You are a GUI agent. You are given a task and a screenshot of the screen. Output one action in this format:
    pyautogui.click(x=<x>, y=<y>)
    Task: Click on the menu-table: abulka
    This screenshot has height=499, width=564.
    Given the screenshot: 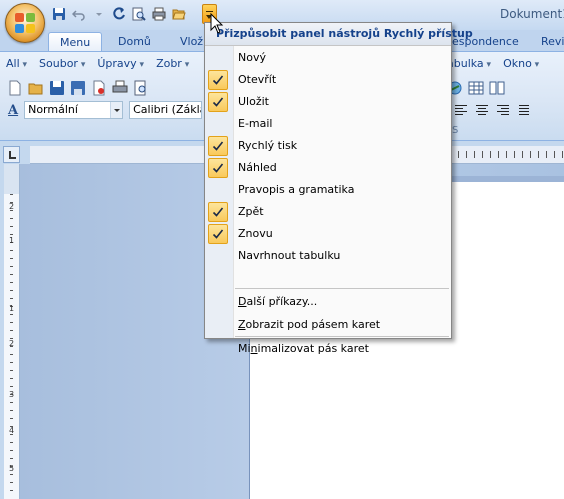 What is the action you would take?
    pyautogui.click(x=469, y=63)
    